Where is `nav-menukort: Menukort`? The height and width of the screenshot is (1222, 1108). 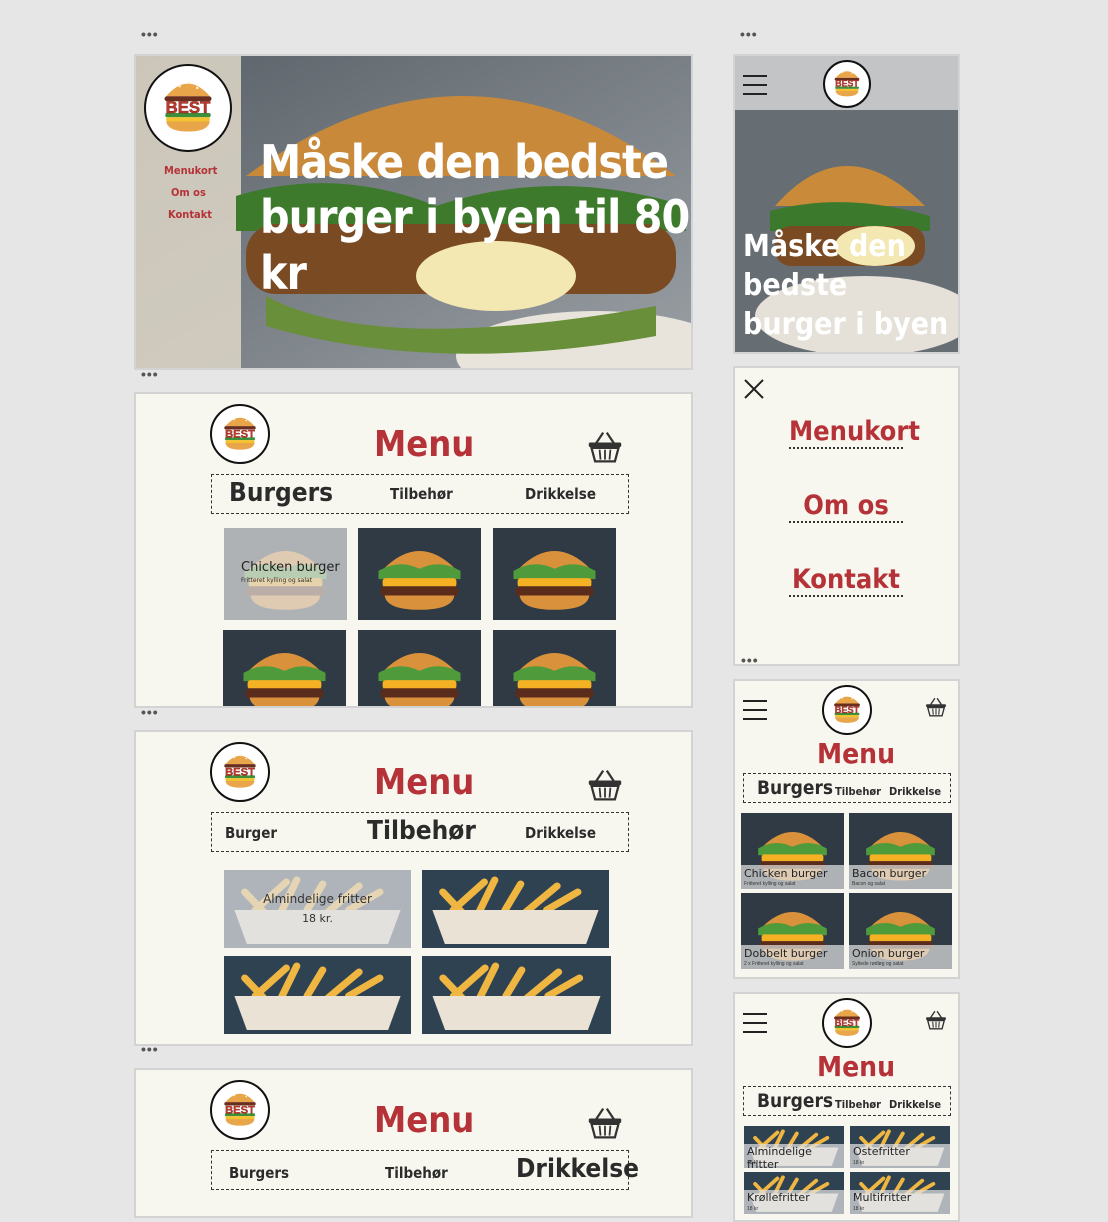 nav-menukort: Menukort is located at coordinates (190, 170).